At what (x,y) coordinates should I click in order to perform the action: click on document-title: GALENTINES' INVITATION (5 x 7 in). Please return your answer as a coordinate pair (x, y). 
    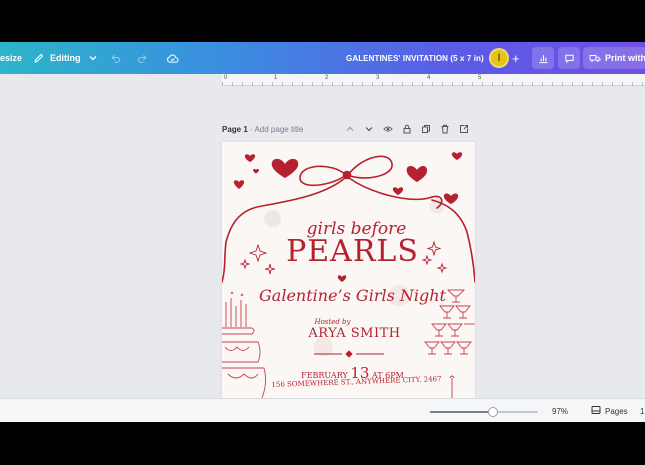
    Looking at the image, I should click on (415, 58).